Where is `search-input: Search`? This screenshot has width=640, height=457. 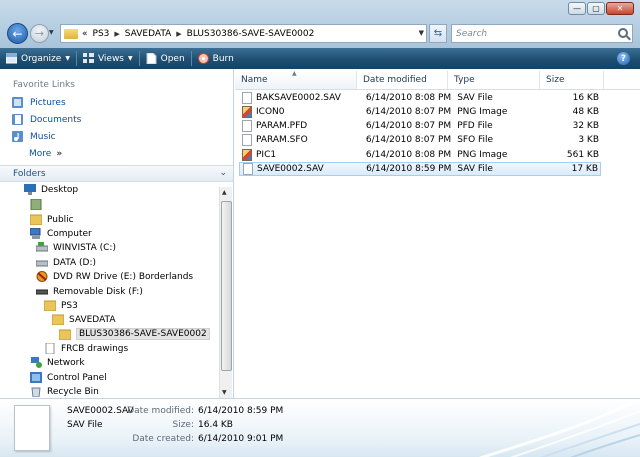 search-input: Search is located at coordinates (542, 33).